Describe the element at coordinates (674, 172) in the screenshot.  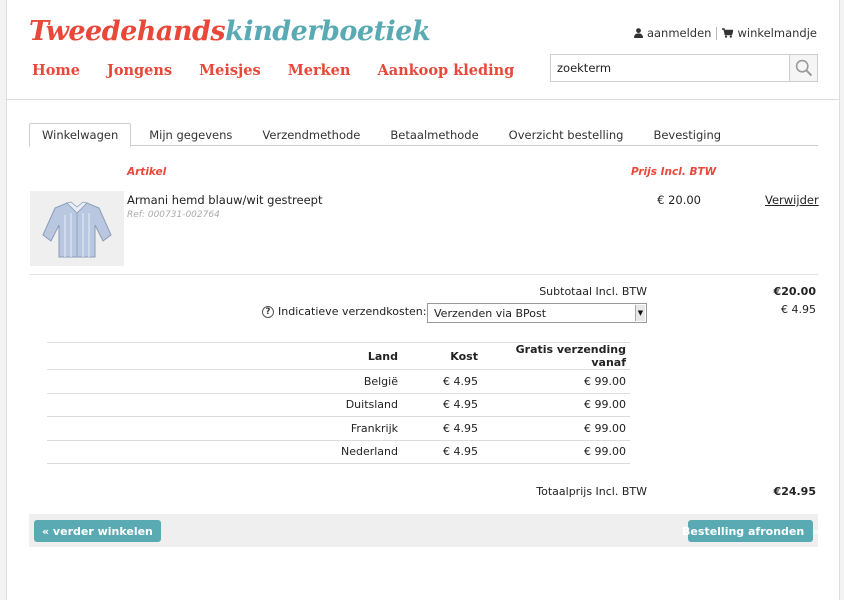
I see `column-header-price: Prijs Incl. BTW` at that location.